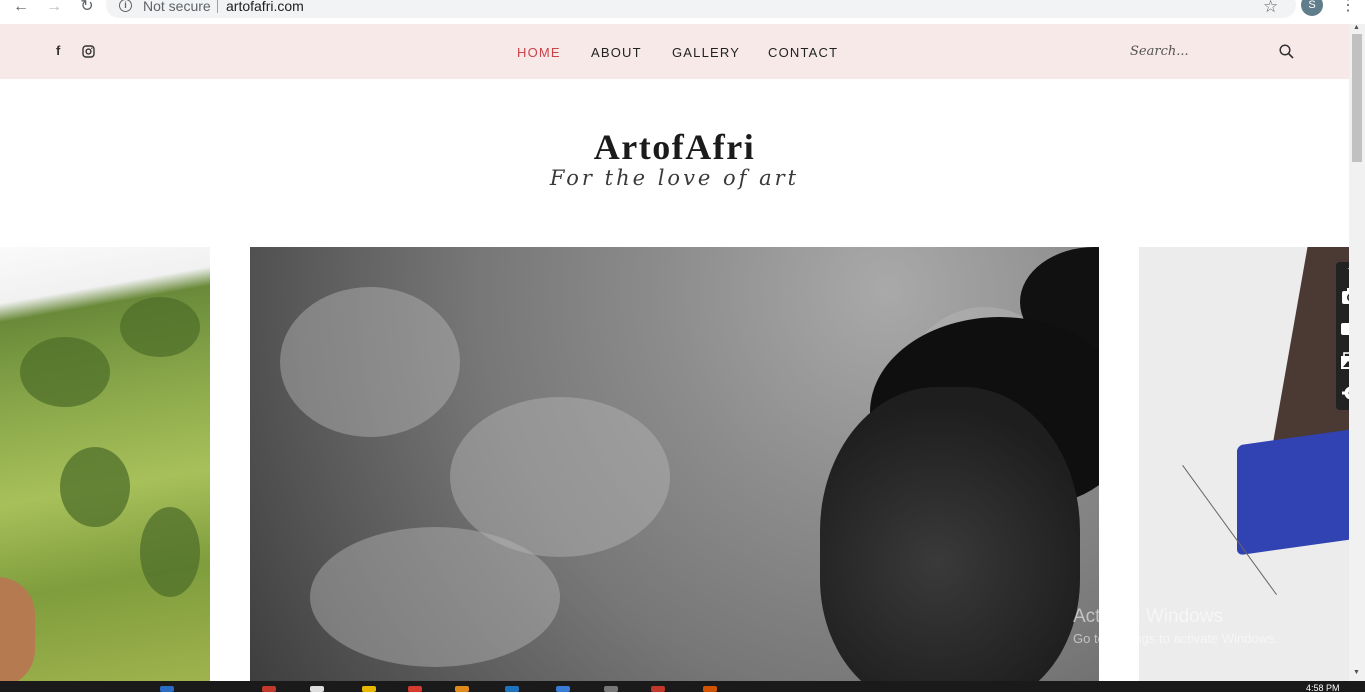 This screenshot has height=693, width=1365. I want to click on address-bar: i Not secure artofafri.com, so click(701, 9).